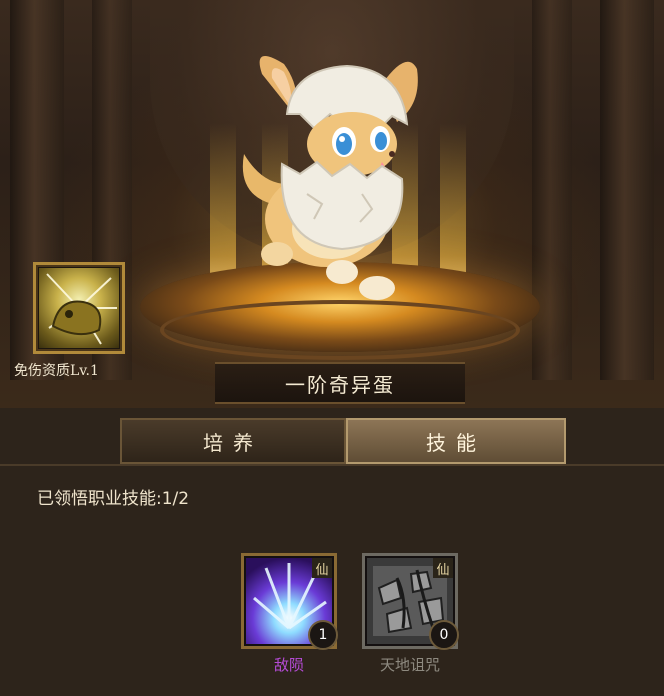 The image size is (664, 696). I want to click on right-pillar-inner, so click(552, 190).